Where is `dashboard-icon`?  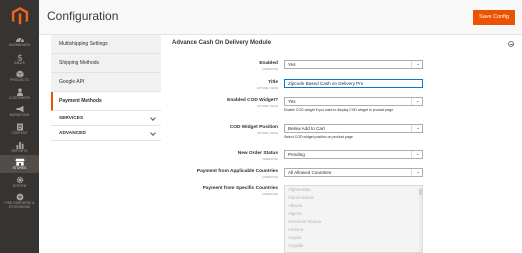
dashboard-icon is located at coordinates (19, 40).